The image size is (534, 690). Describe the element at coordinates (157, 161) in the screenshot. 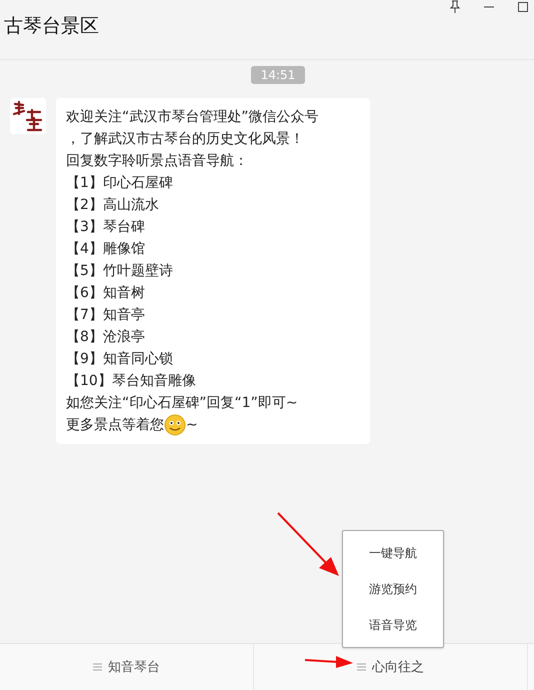

I see `message-line: 回复数字聆听景点语音导航：` at that location.